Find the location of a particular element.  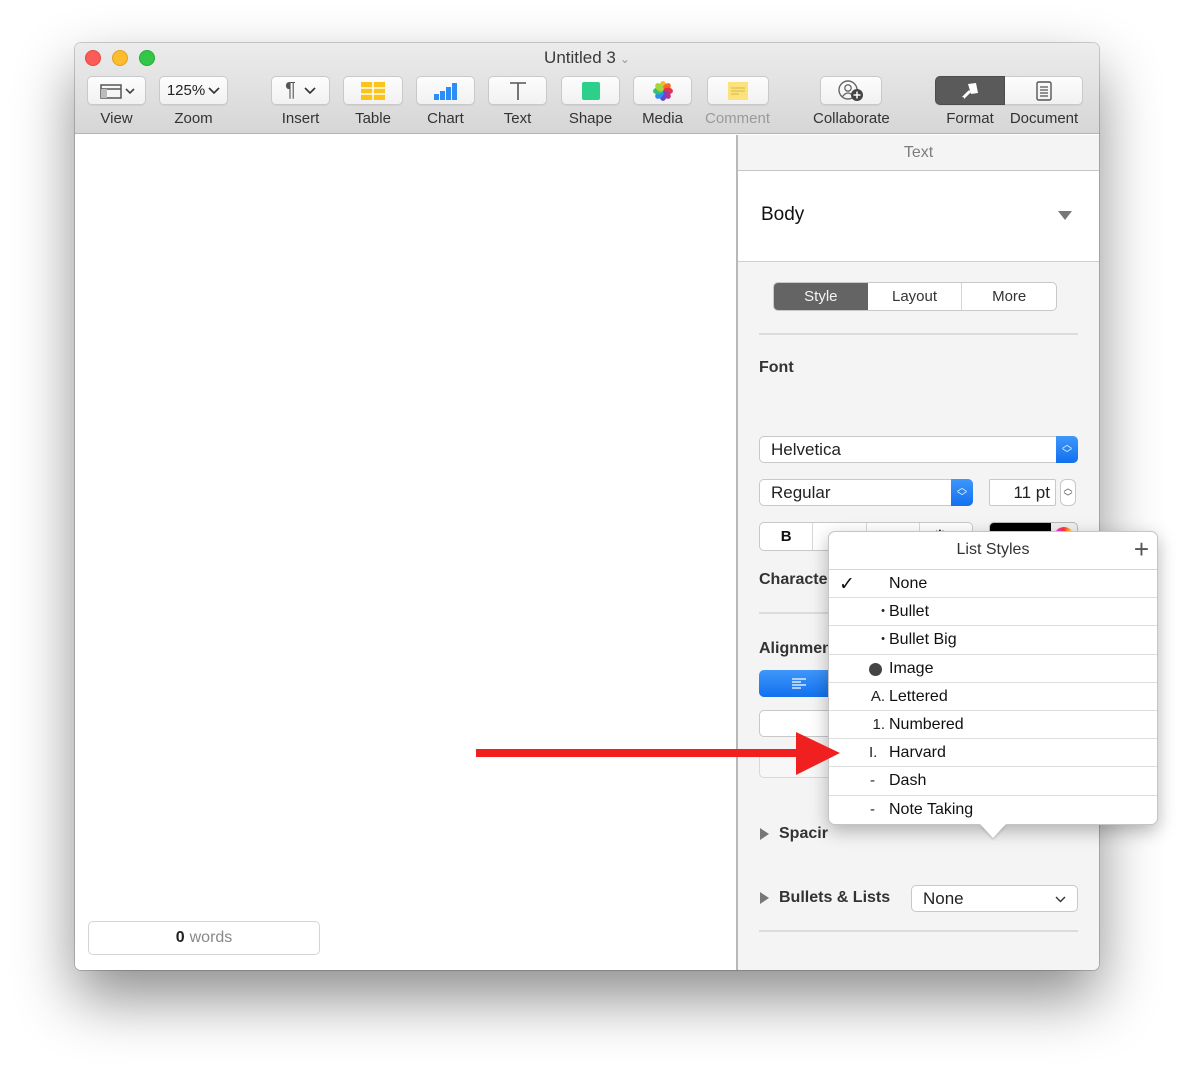

format-label: Format is located at coordinates (970, 118).